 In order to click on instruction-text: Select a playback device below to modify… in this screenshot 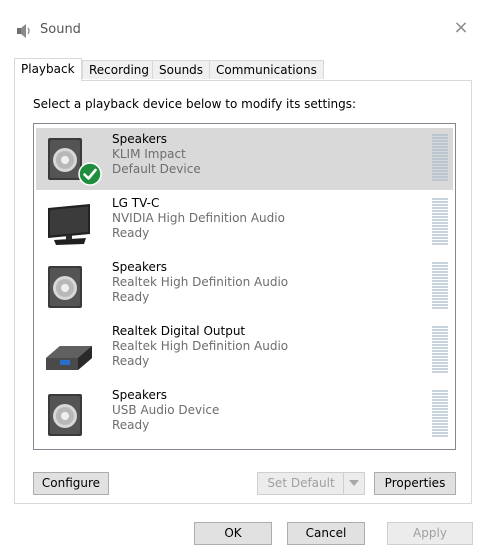, I will do `click(195, 104)`.